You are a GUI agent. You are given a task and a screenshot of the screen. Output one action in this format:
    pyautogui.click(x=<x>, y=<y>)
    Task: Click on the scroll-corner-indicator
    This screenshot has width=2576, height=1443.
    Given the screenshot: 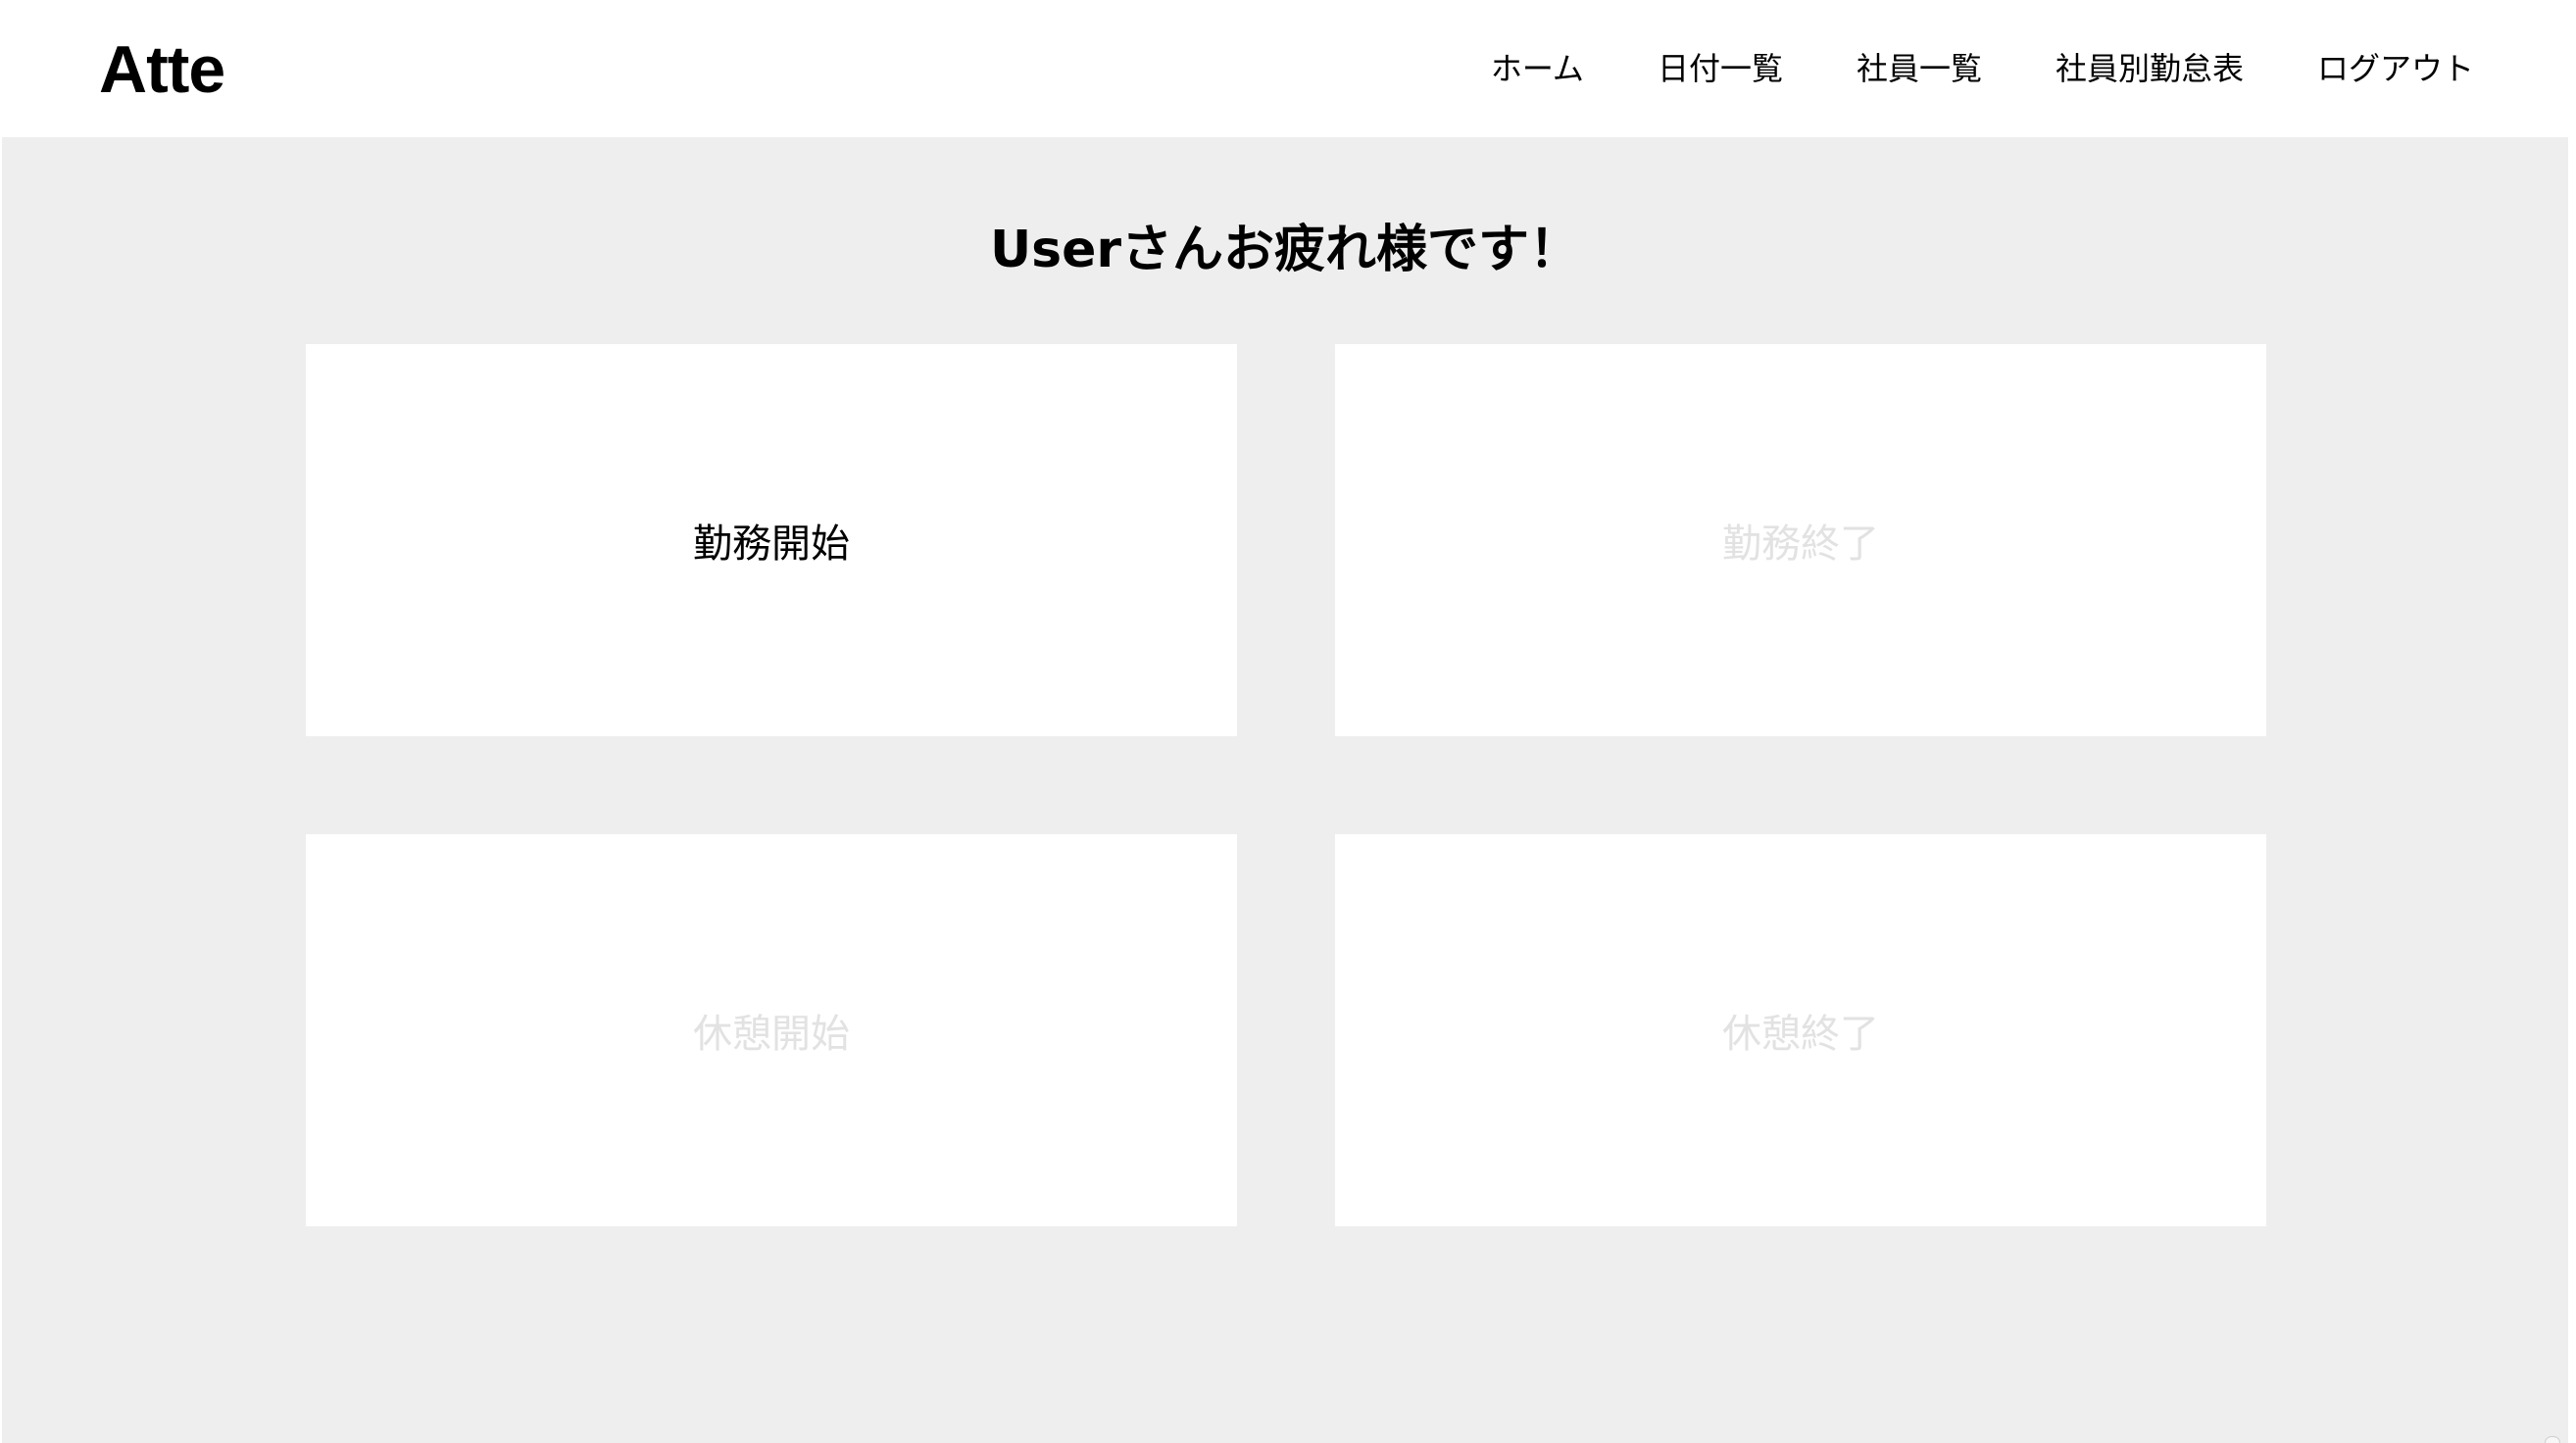 What is the action you would take?
    pyautogui.click(x=2552, y=1439)
    